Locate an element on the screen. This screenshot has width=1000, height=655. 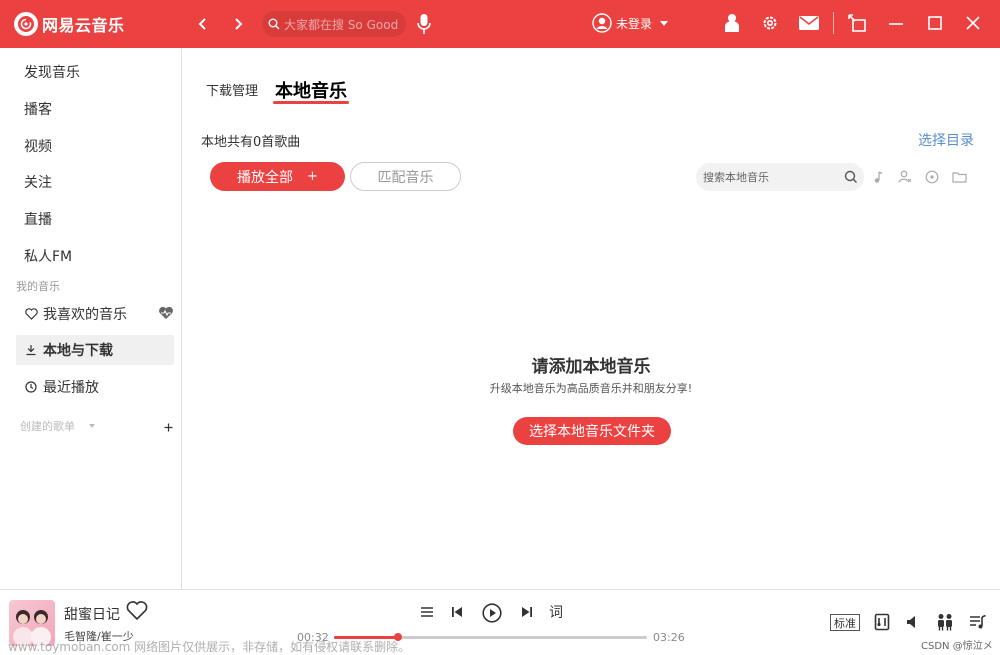
vip-button is located at coordinates (732, 23).